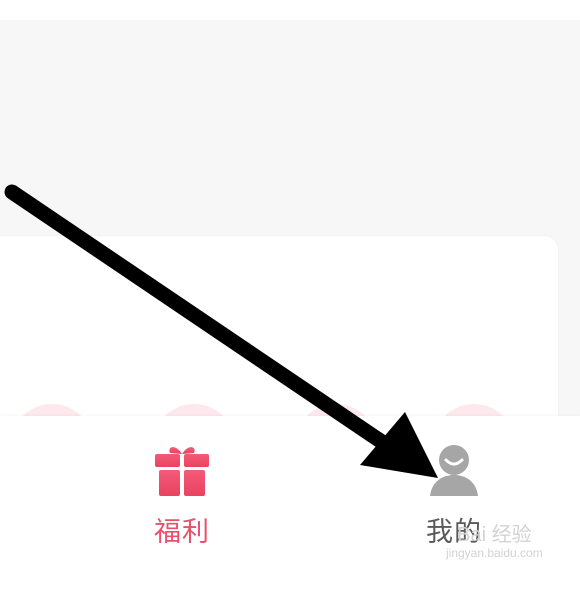  What do you see at coordinates (182, 510) in the screenshot?
I see `tab-welfare: 福利` at bounding box center [182, 510].